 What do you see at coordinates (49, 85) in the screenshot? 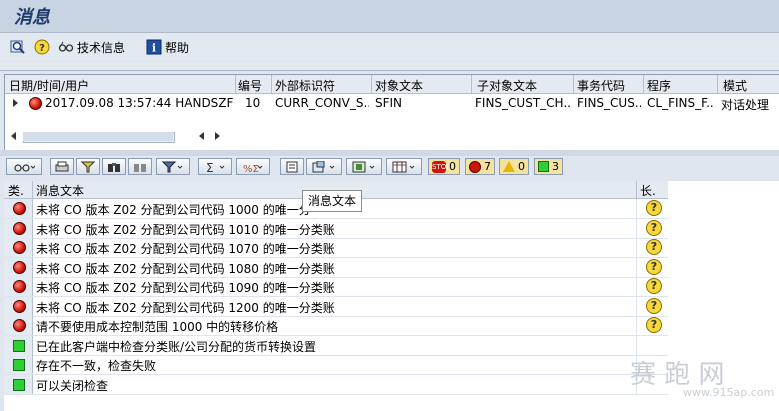
I see `col-datetime-user: 日期/时间/用户` at bounding box center [49, 85].